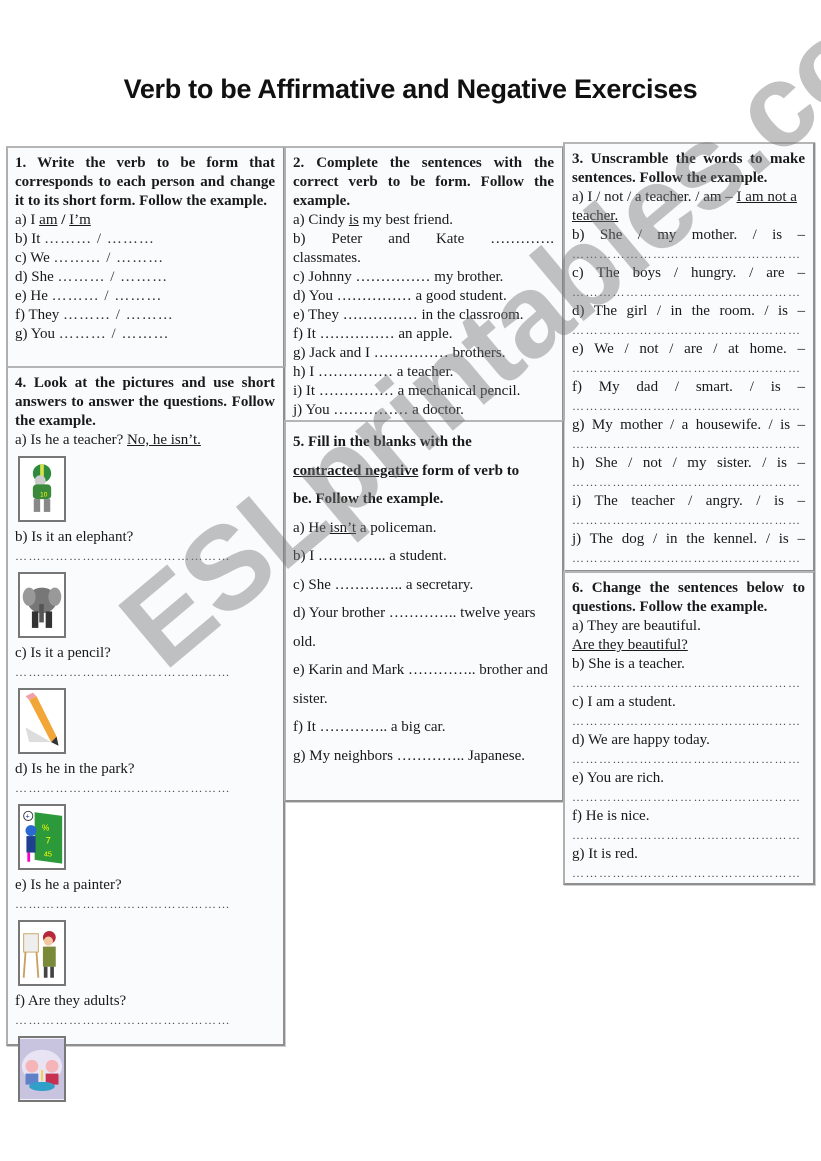  Describe the element at coordinates (636, 626) in the screenshot. I see `exercise-6-example-sentence: a) They are beautiful.` at that location.